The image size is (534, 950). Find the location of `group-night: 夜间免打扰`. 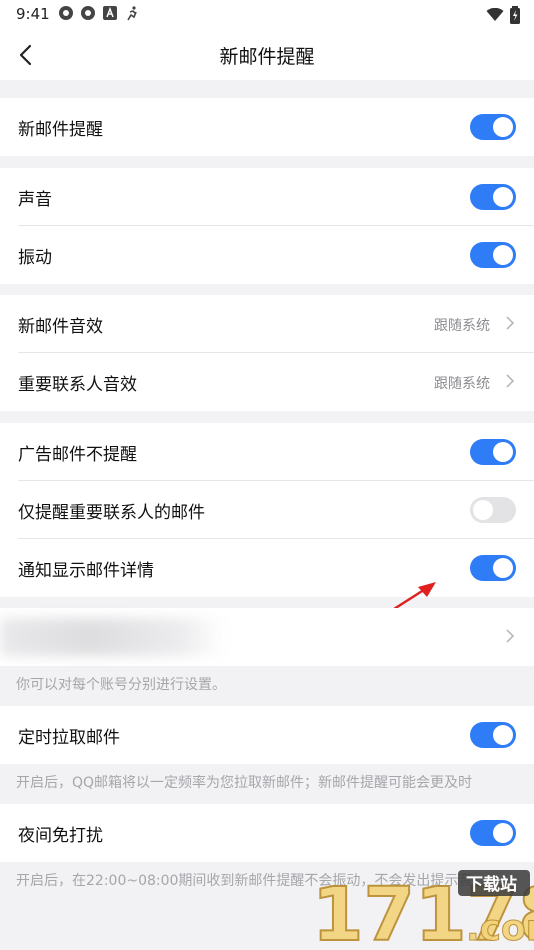

group-night: 夜间免打扰 is located at coordinates (267, 833).